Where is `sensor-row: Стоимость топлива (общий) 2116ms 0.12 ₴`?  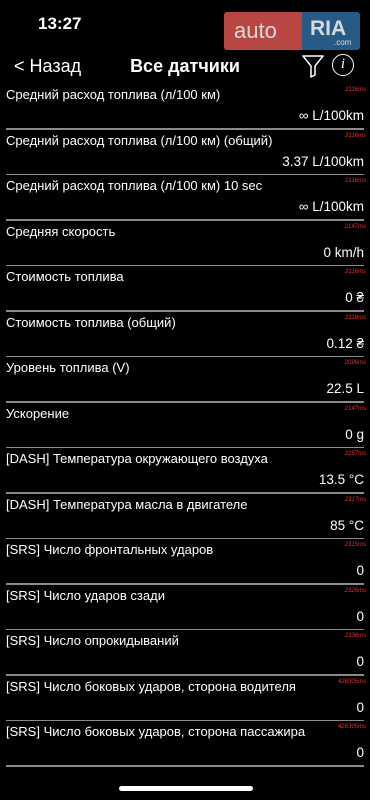
sensor-row: Стоимость топлива (общий) 2116ms 0.12 ₴ is located at coordinates (185, 337).